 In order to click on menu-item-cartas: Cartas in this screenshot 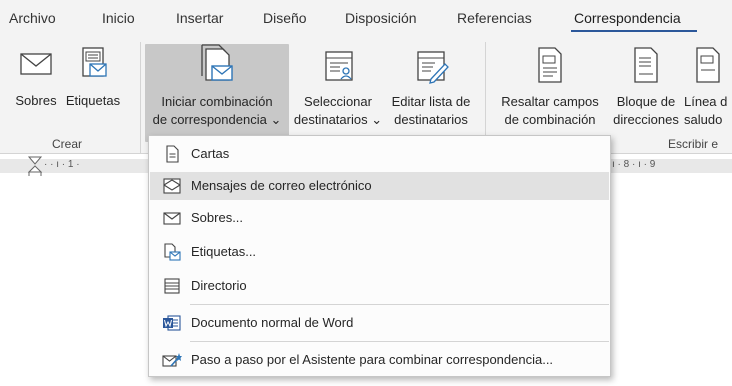, I will do `click(379, 154)`.